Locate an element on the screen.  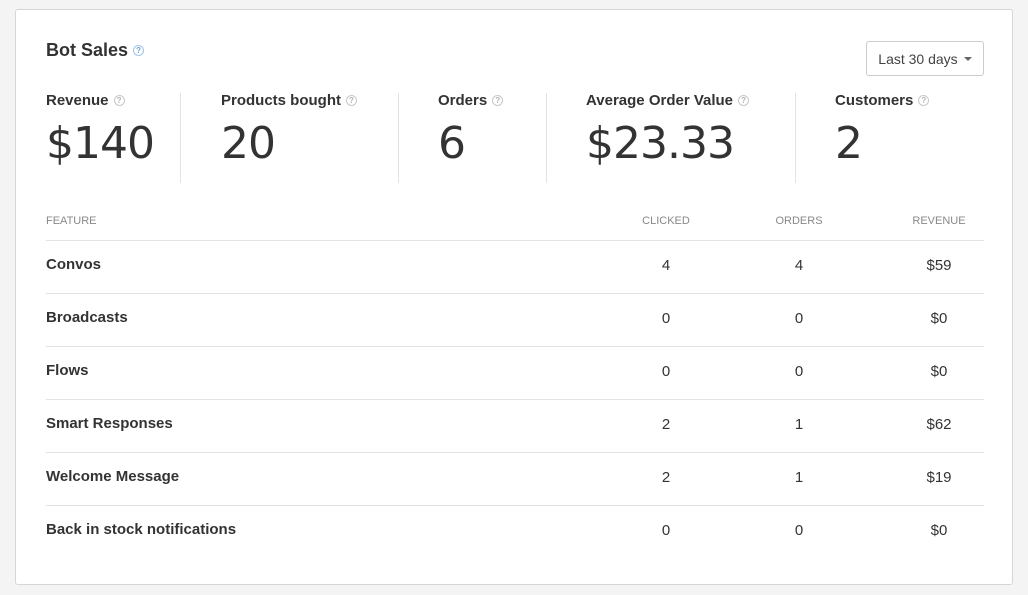
orders-count: 4 is located at coordinates (799, 265).